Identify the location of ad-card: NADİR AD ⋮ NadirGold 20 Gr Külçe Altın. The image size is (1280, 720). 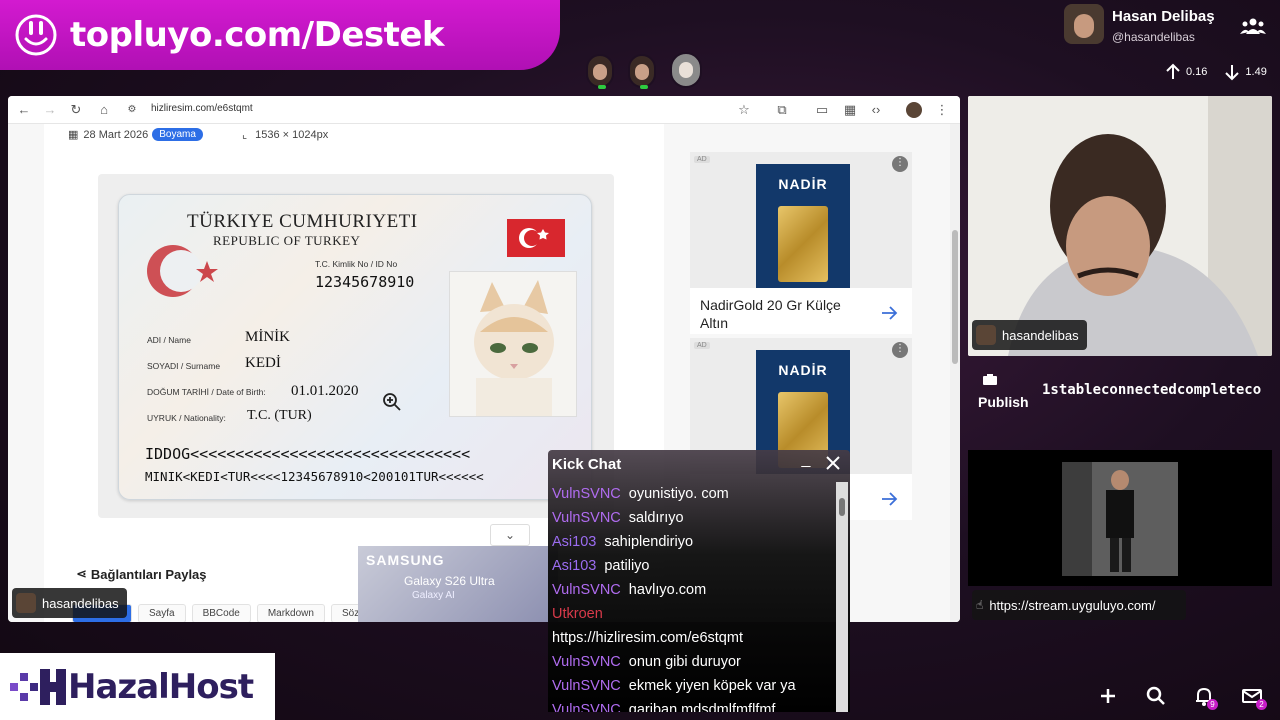
(801, 243).